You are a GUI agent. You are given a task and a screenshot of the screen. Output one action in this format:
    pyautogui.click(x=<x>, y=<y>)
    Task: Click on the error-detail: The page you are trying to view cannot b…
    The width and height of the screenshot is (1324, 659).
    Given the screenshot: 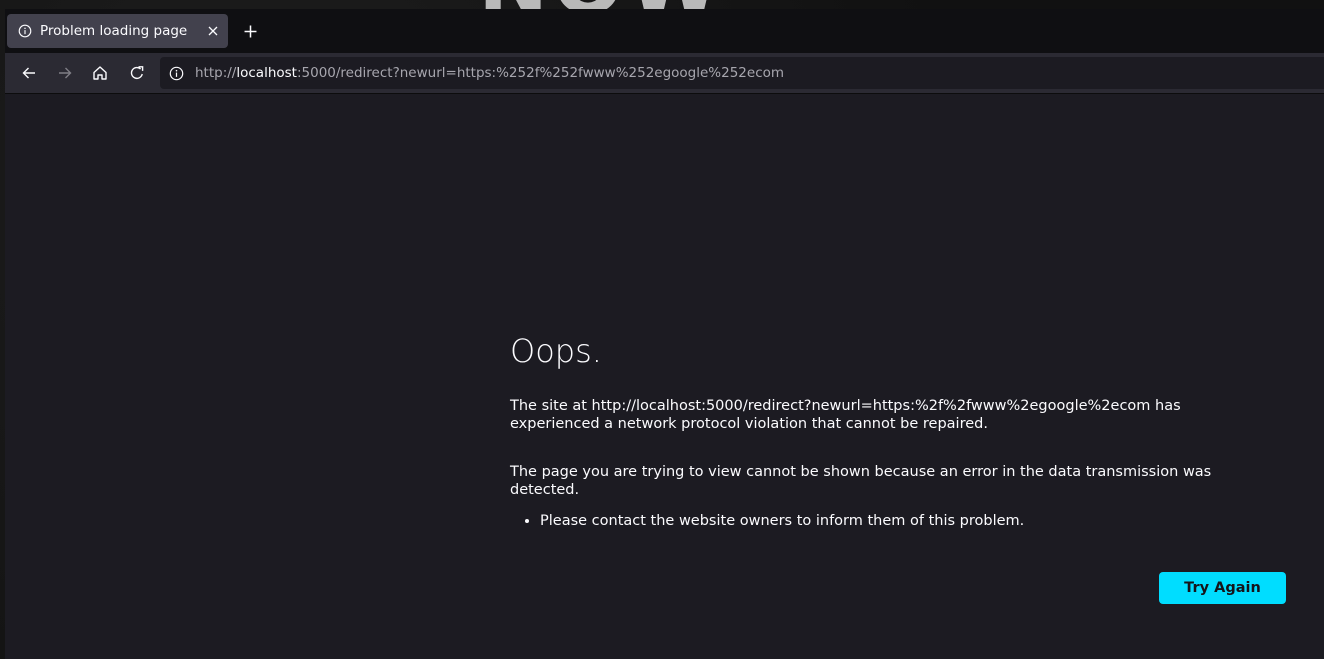 What is the action you would take?
    pyautogui.click(x=861, y=481)
    